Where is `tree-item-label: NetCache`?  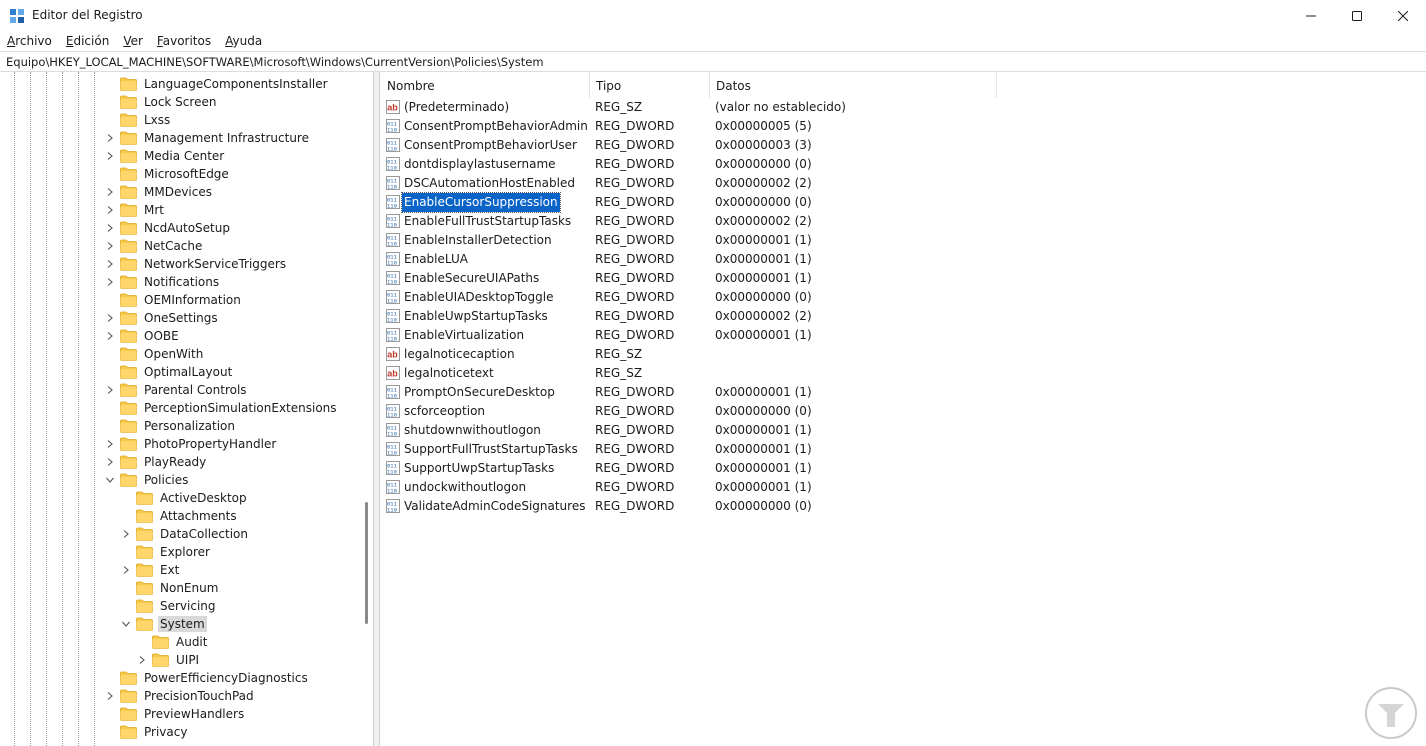 tree-item-label: NetCache is located at coordinates (173, 246).